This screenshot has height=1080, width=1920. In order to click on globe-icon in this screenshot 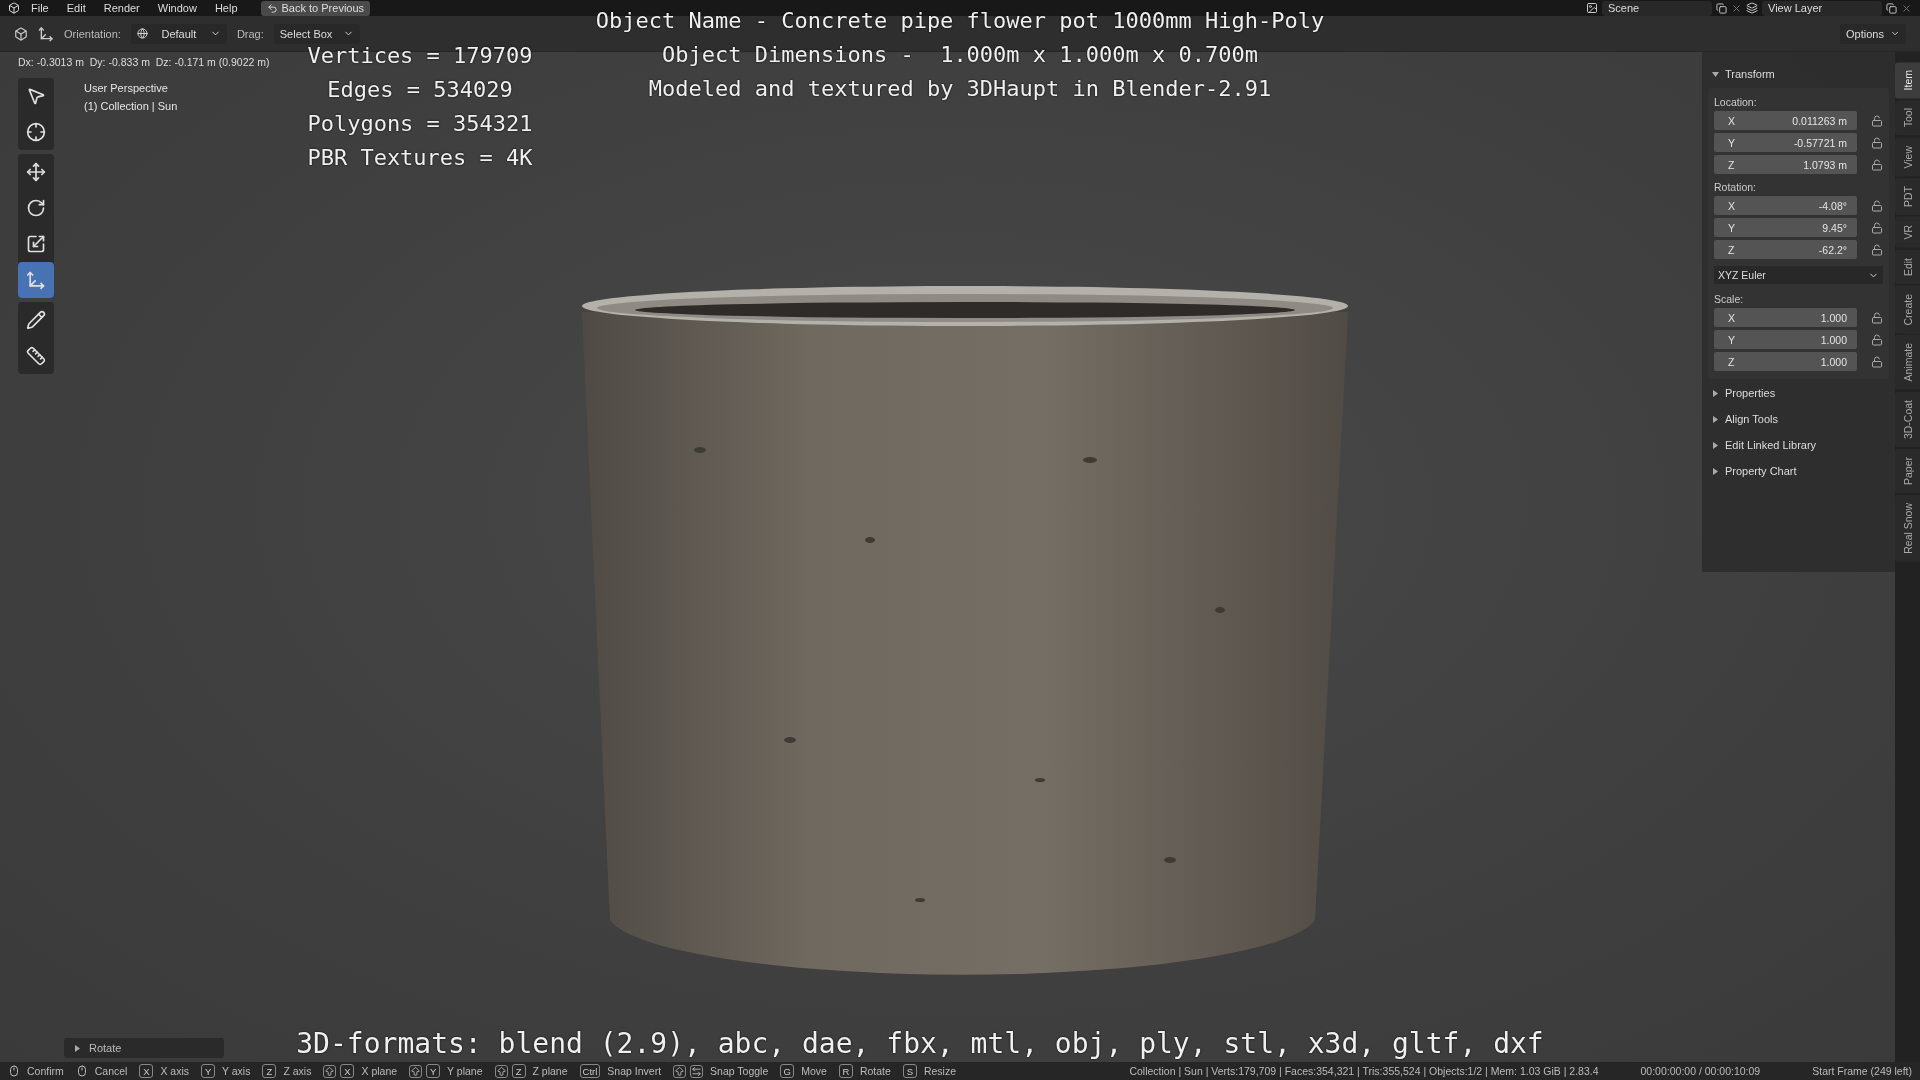, I will do `click(142, 33)`.